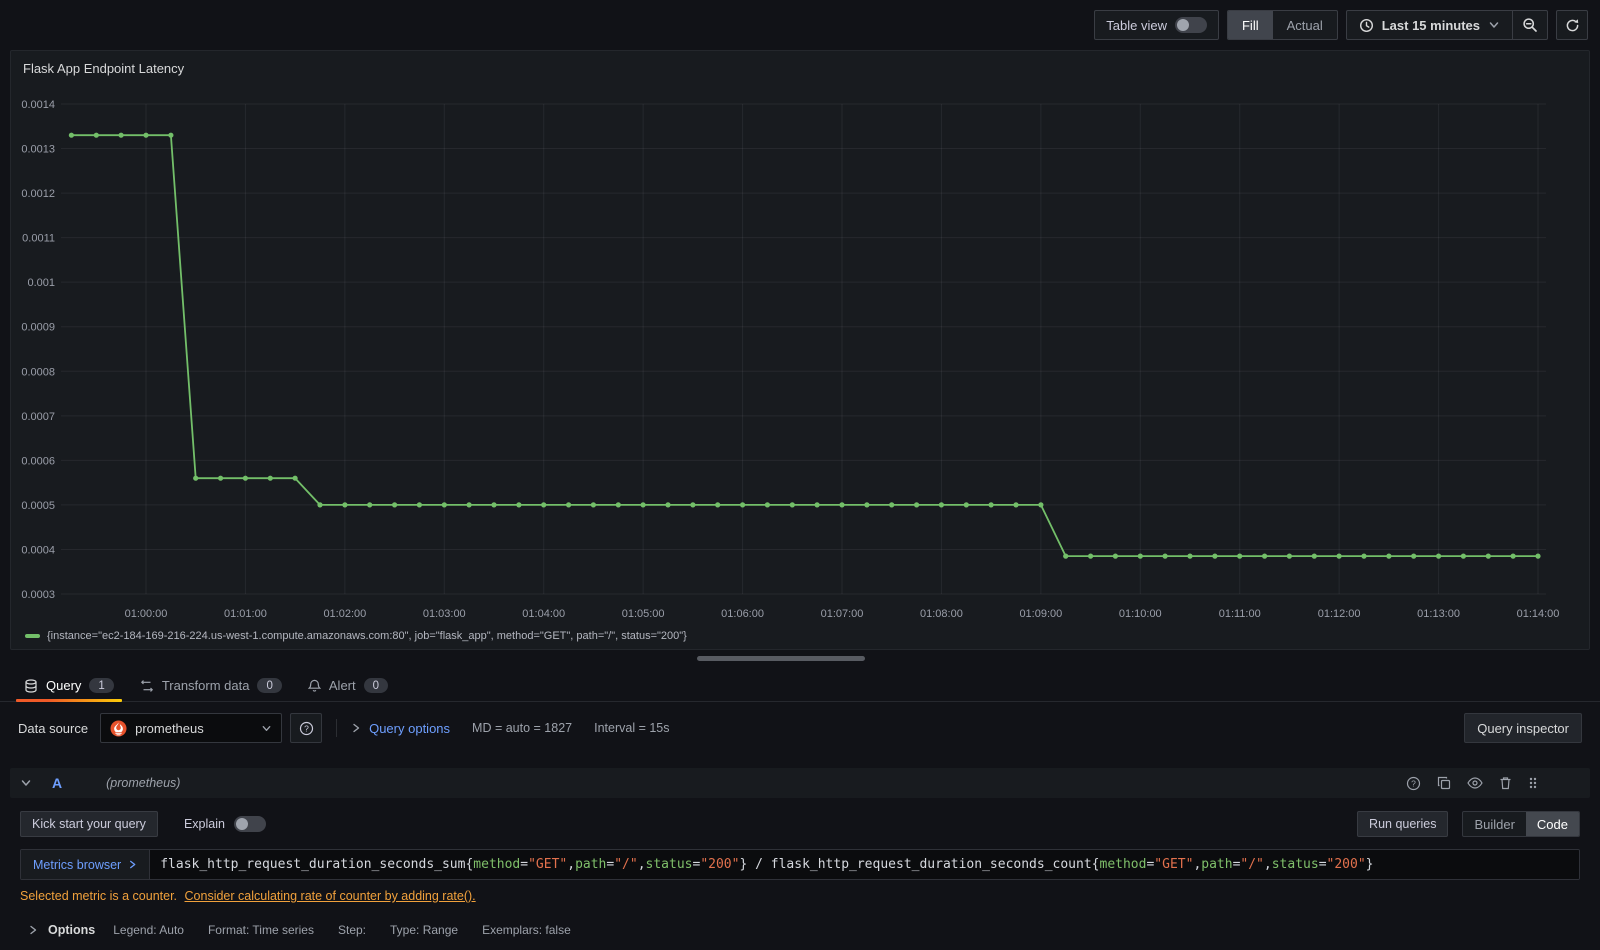 The image size is (1600, 950). What do you see at coordinates (38, 506) in the screenshot?
I see `svg-text: 0.0005` at bounding box center [38, 506].